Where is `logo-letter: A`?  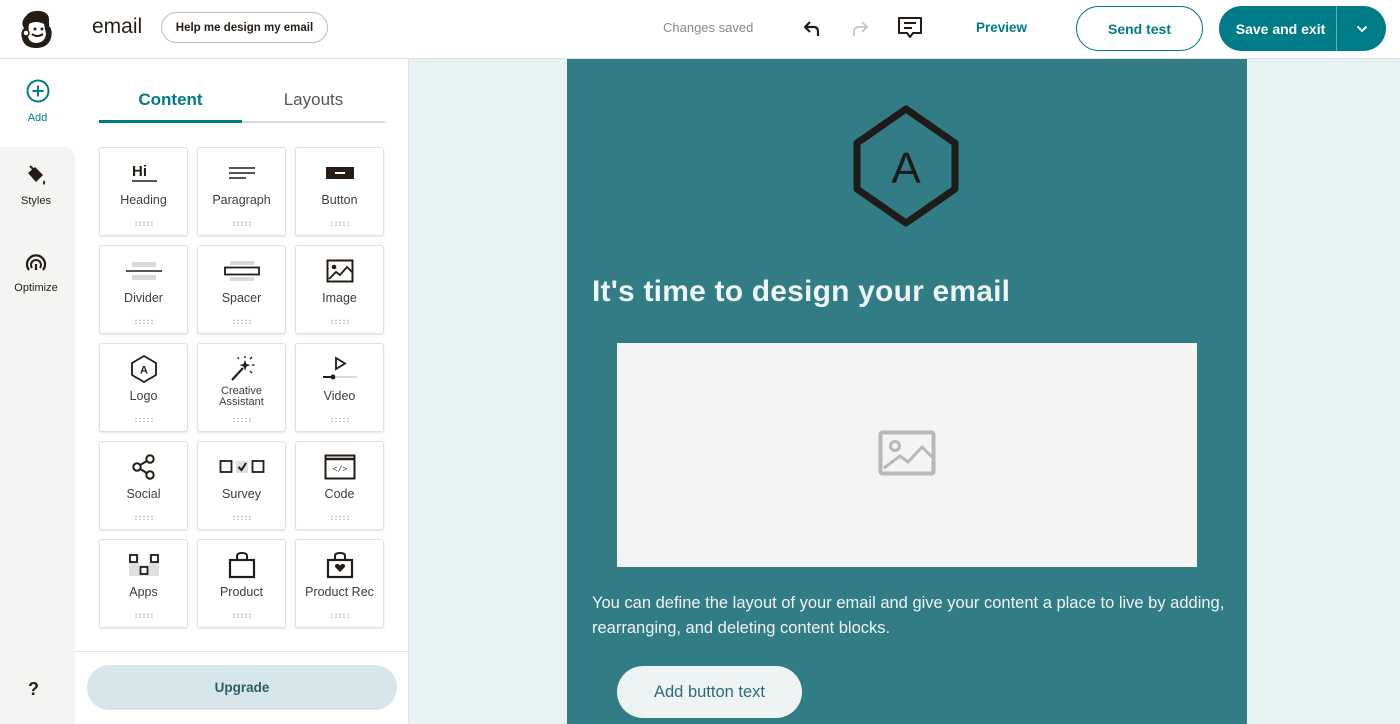
logo-letter: A is located at coordinates (144, 371).